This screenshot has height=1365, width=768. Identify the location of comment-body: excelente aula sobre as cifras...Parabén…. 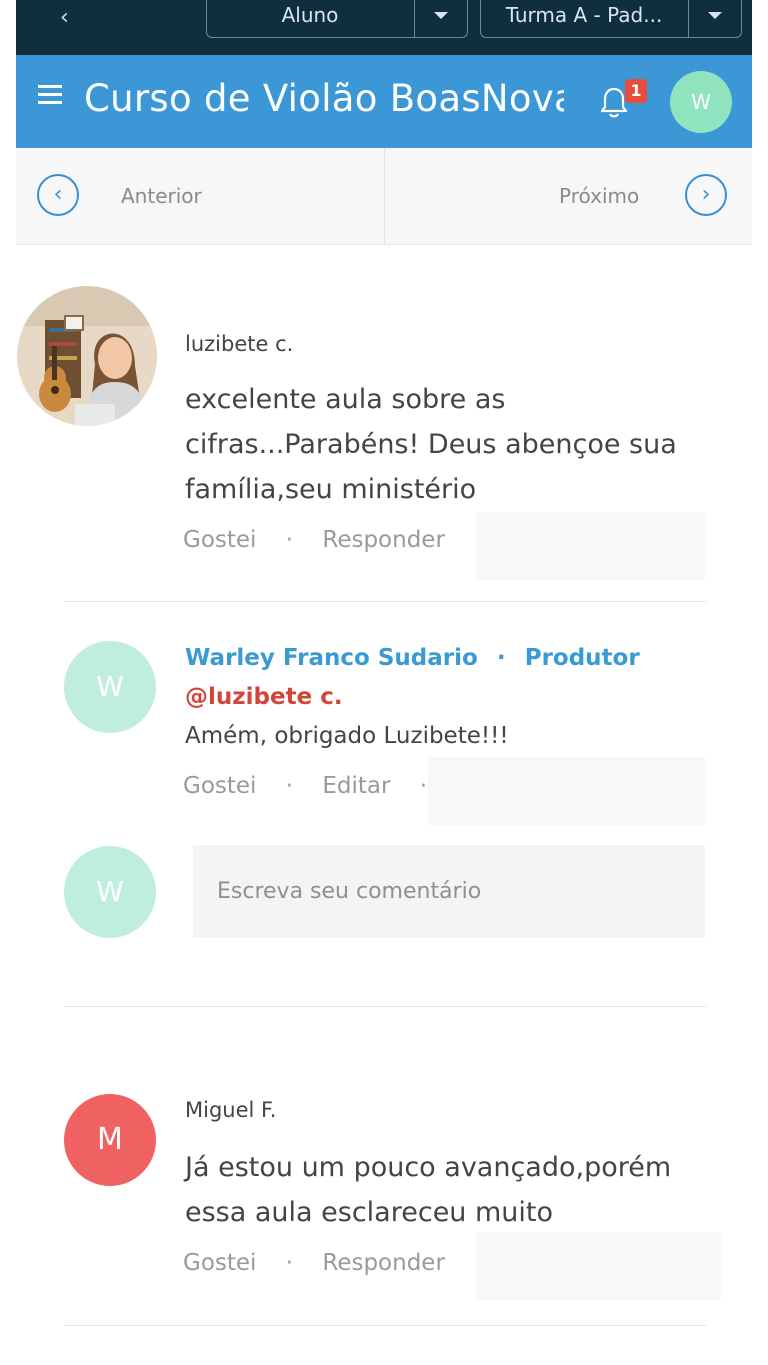
(455, 444).